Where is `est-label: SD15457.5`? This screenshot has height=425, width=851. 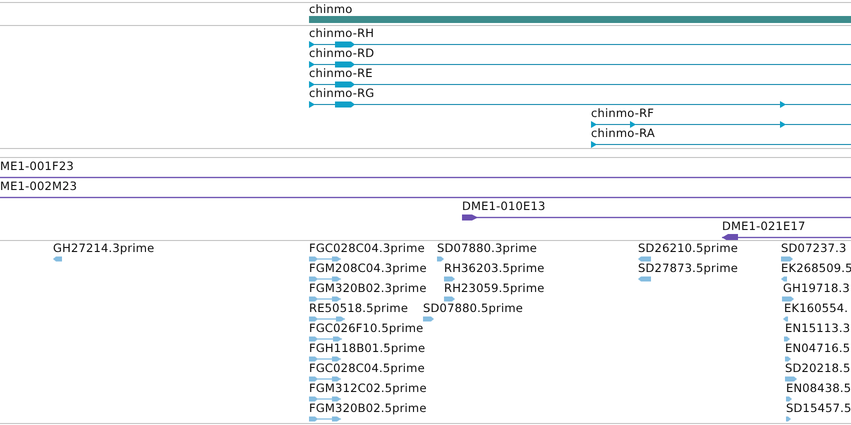 est-label: SD15457.5 is located at coordinates (818, 408).